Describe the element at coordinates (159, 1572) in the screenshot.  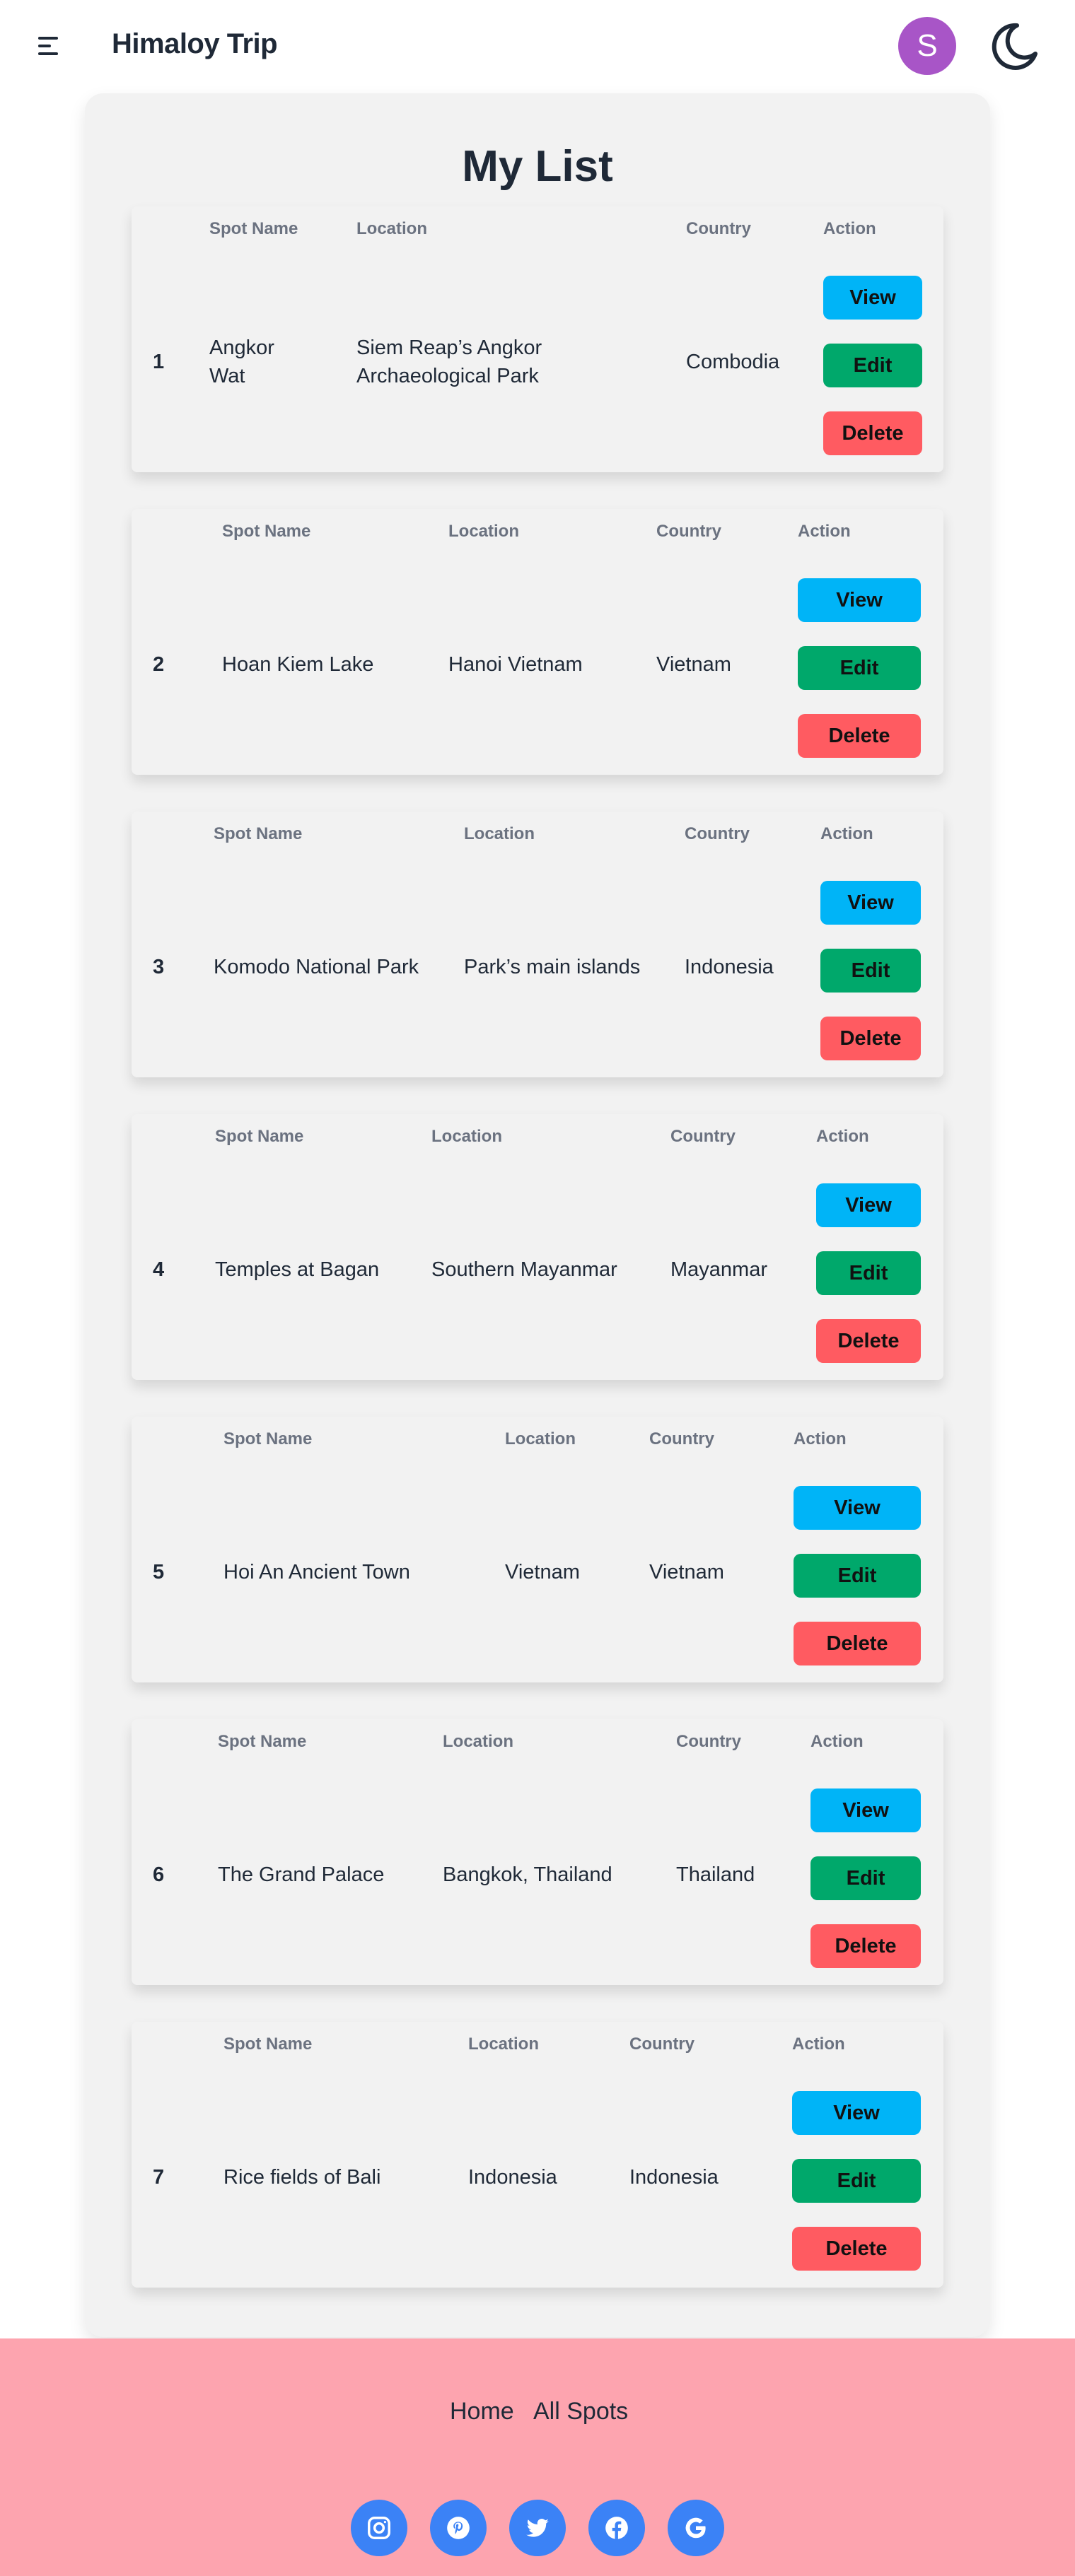
I see `row-number: 5` at that location.